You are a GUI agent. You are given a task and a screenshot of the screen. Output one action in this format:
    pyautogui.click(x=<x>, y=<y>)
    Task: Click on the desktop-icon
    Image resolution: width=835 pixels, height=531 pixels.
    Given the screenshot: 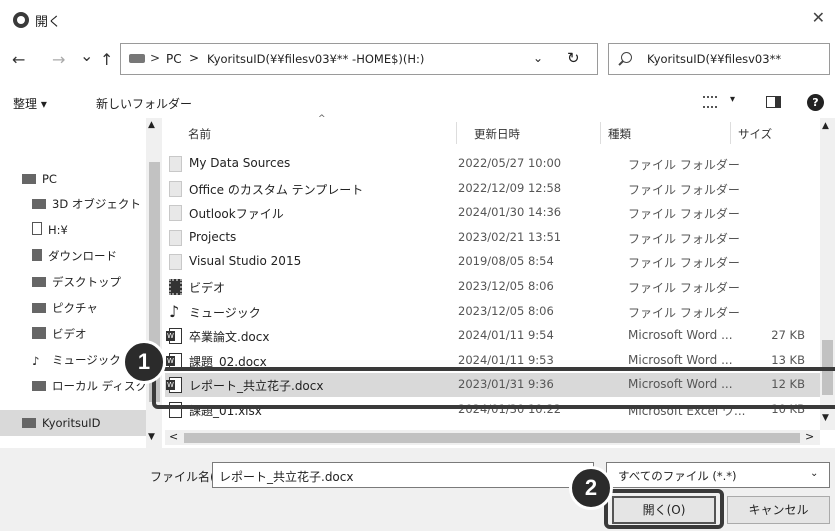 What is the action you would take?
    pyautogui.click(x=39, y=282)
    